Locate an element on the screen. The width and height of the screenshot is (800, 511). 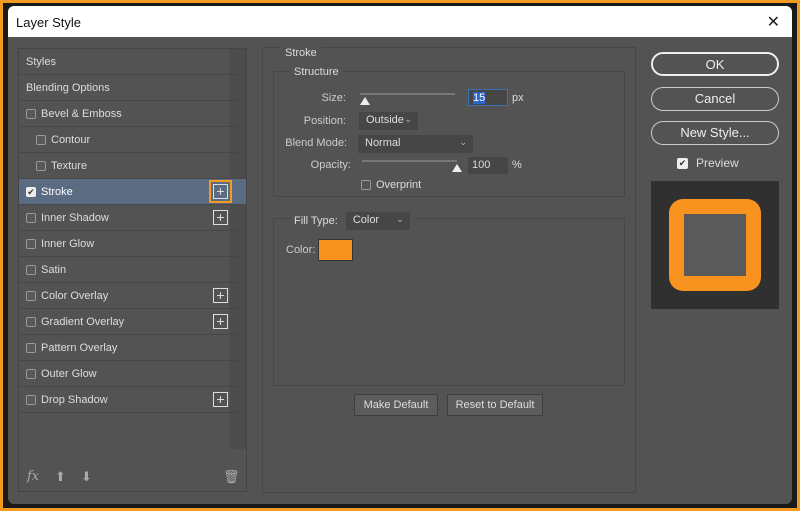
cancel-button: Cancel is located at coordinates (715, 99).